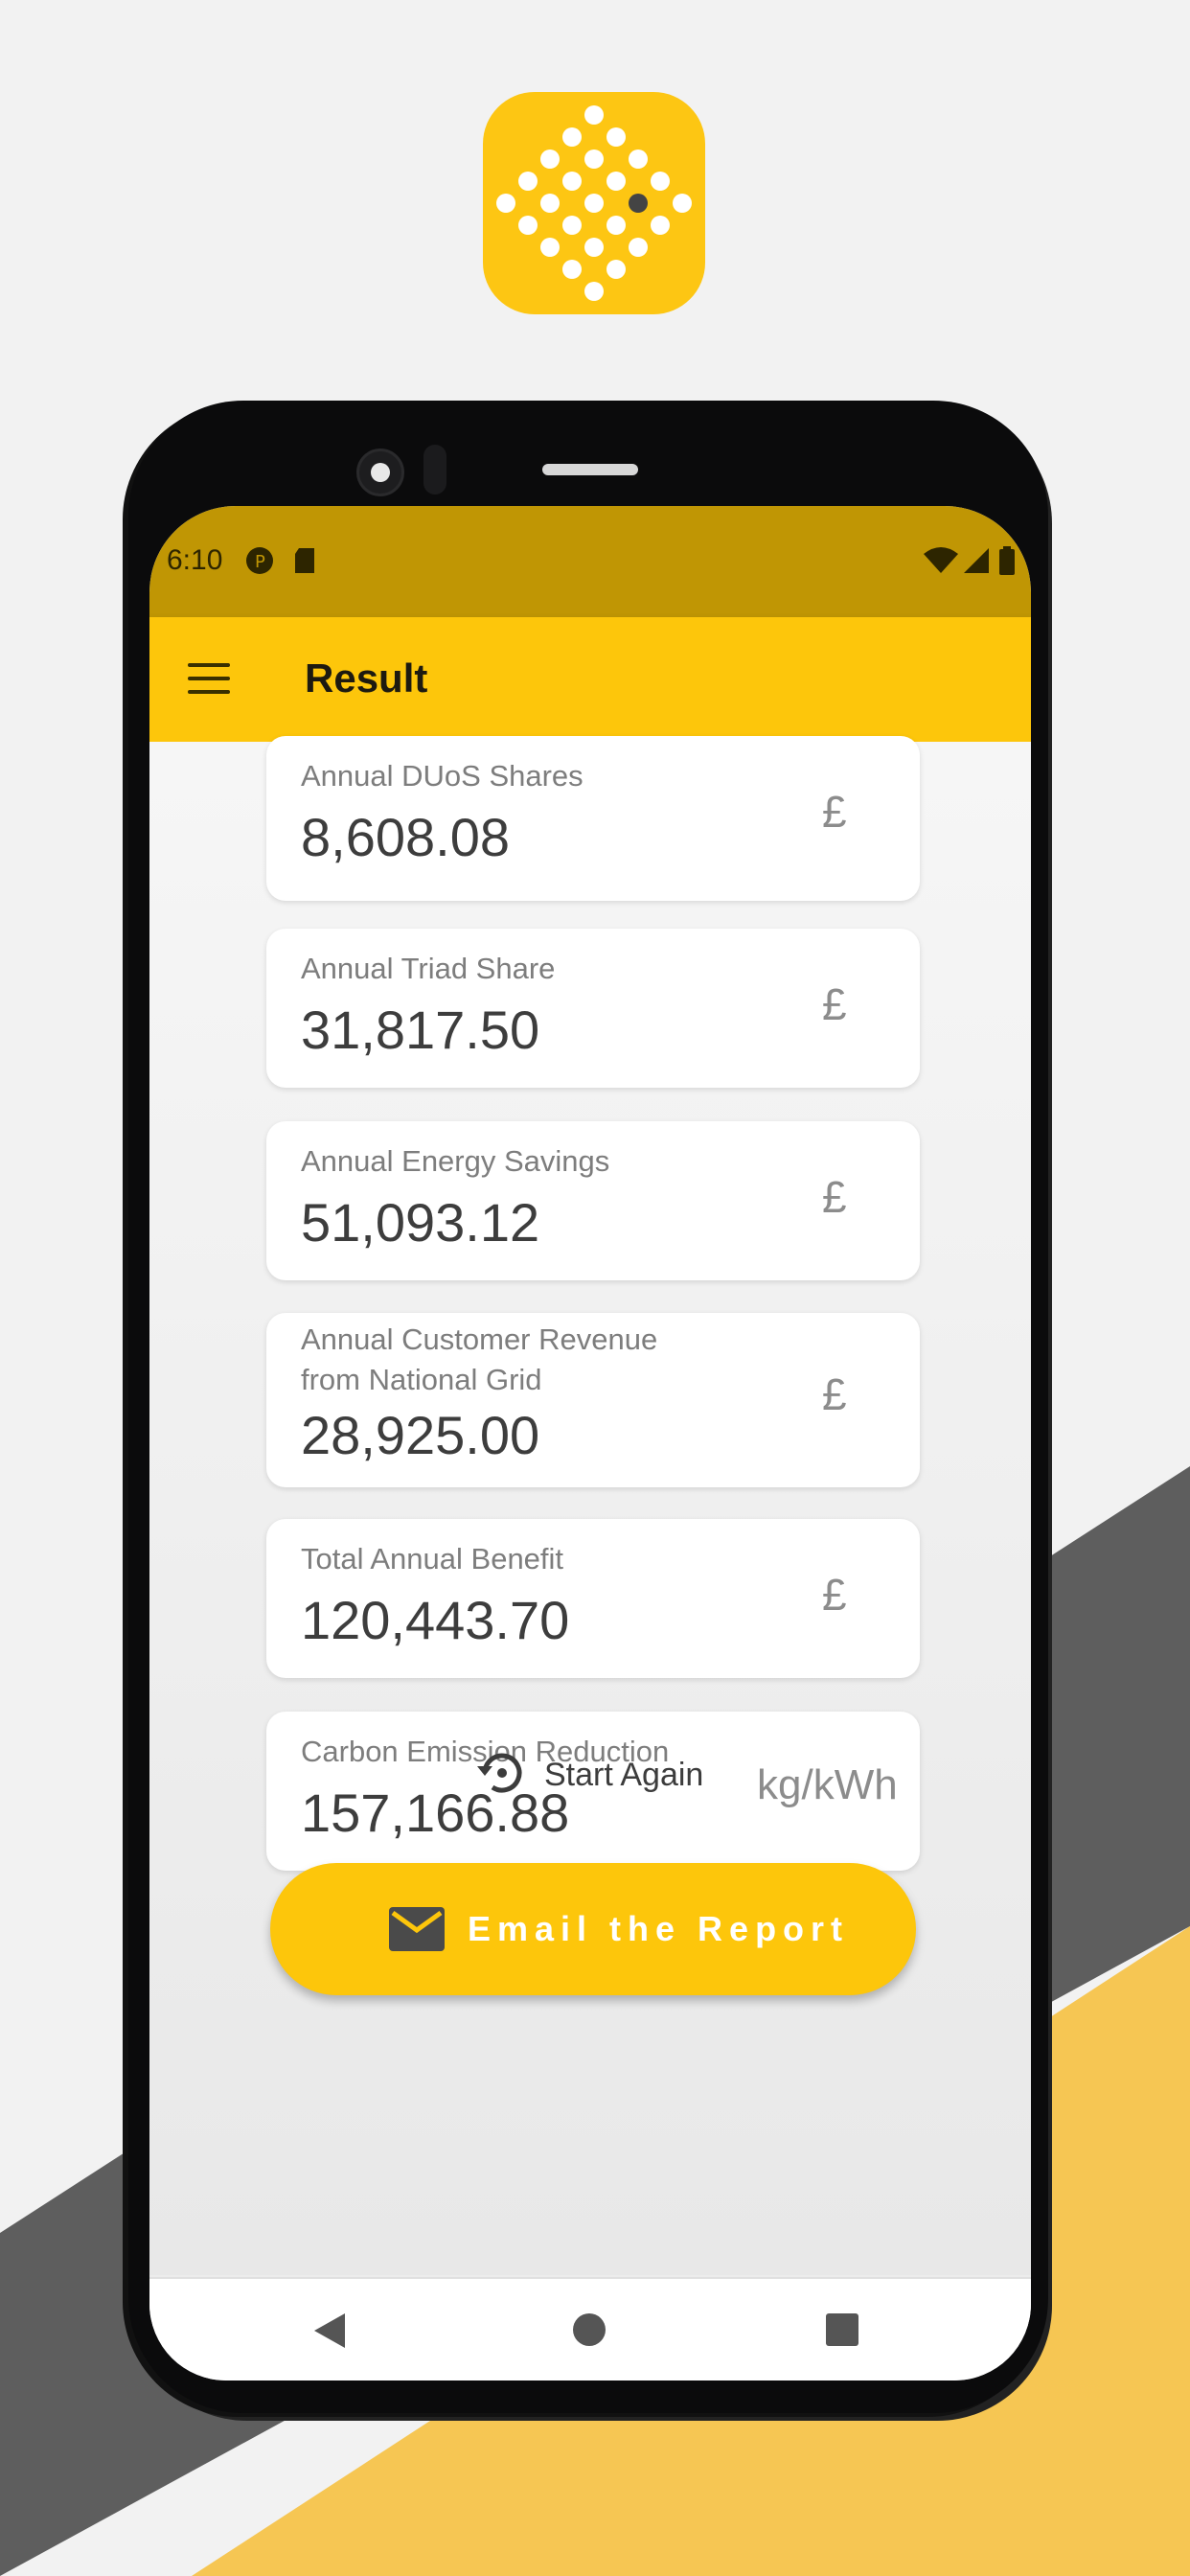 This screenshot has width=1190, height=2576. I want to click on nav-recent-icon, so click(842, 2329).